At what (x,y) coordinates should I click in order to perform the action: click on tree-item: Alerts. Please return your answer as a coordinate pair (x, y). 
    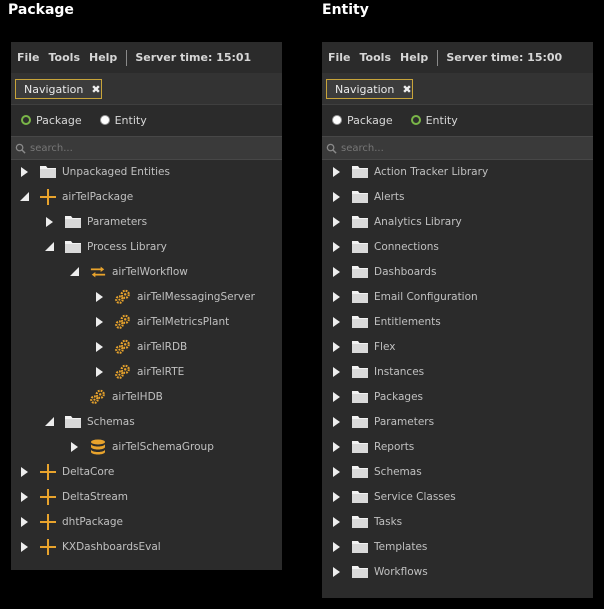
    Looking at the image, I should click on (367, 196).